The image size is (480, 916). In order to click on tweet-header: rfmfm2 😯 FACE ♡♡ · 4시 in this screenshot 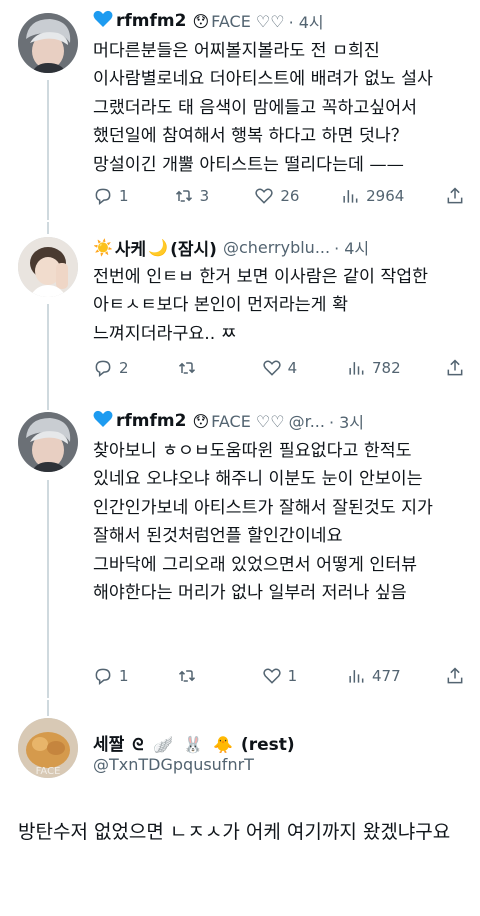, I will do `click(278, 21)`.